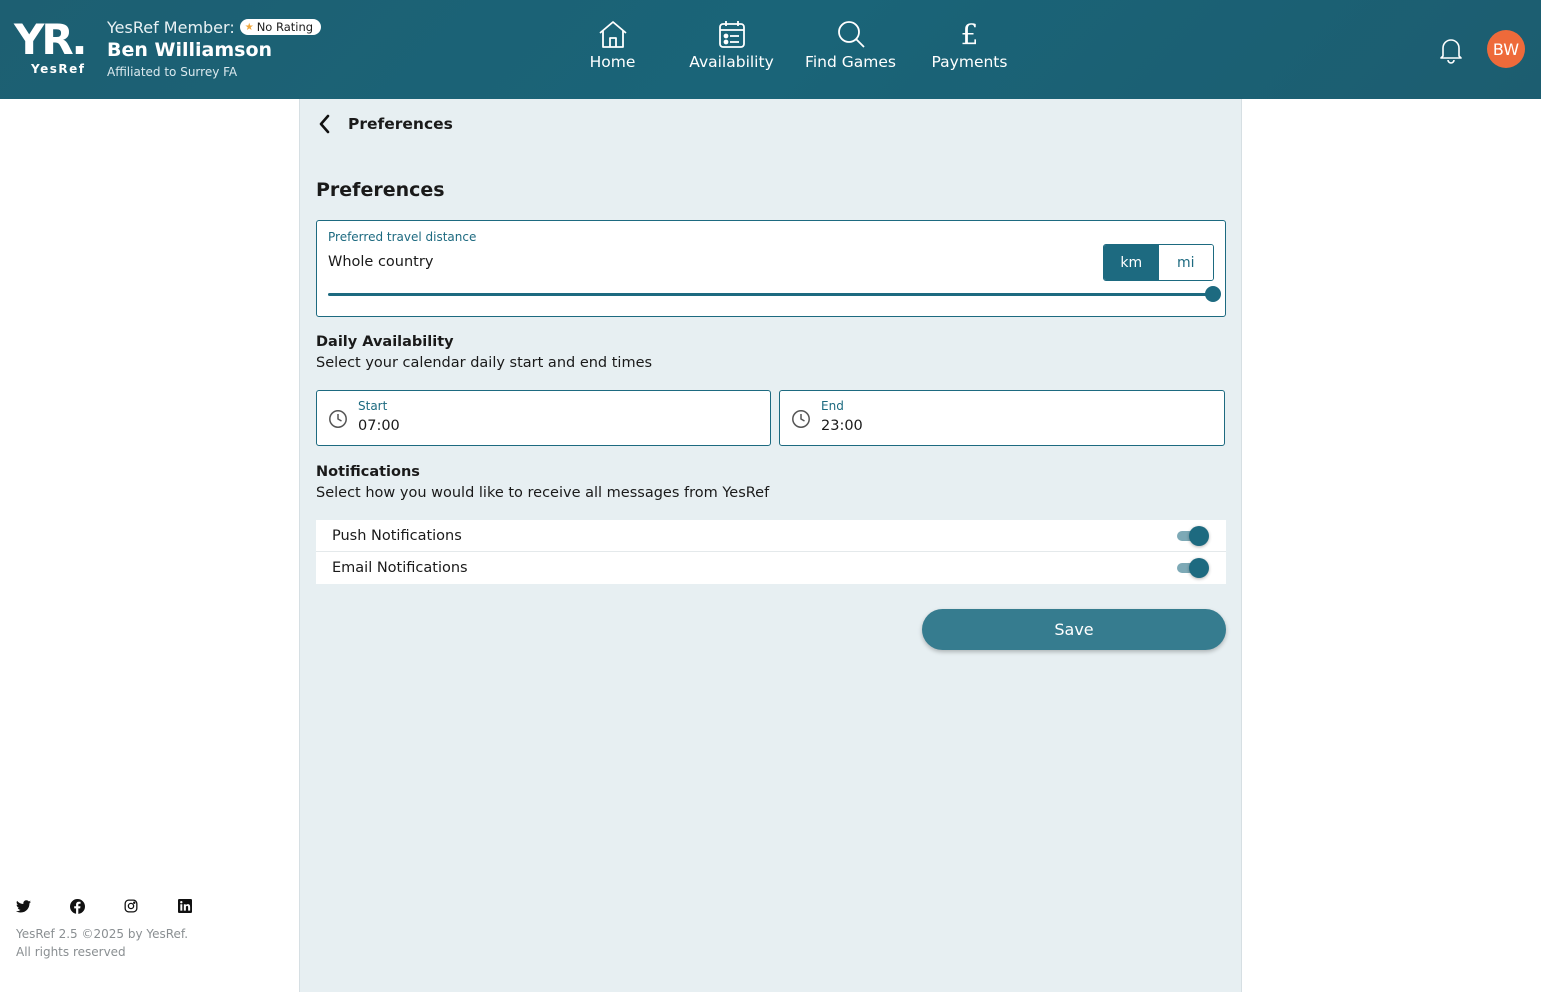  I want to click on unit-toggle: km mi, so click(1158, 262).